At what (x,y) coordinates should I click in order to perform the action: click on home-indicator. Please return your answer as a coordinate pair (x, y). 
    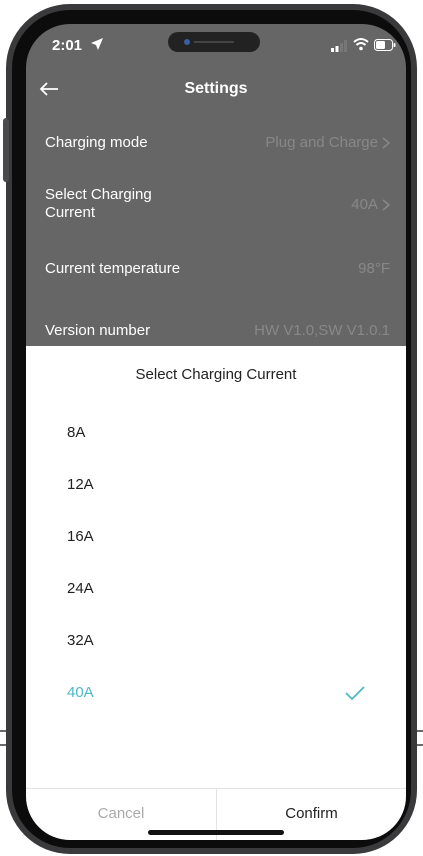
    Looking at the image, I should click on (216, 832).